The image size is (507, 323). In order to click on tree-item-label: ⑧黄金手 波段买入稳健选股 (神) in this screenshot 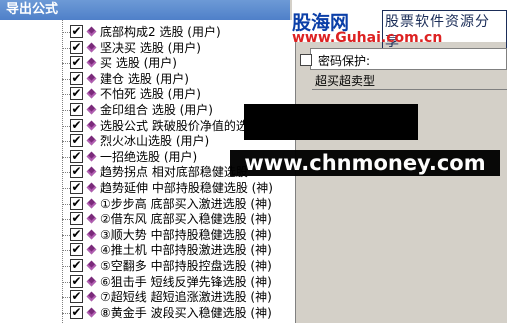, I will do `click(186, 312)`.